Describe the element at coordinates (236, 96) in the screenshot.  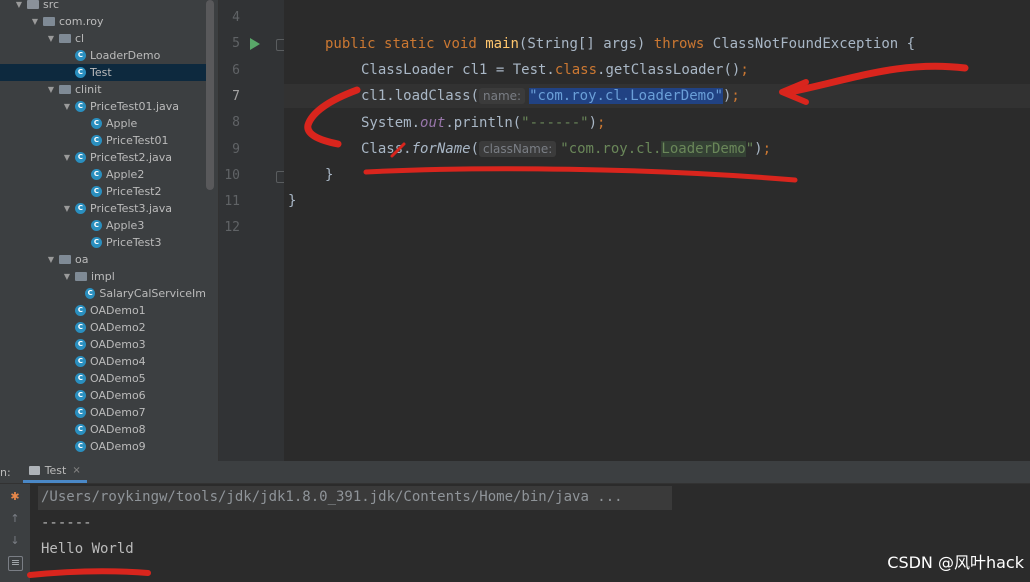
I see `line-number: 7` at that location.